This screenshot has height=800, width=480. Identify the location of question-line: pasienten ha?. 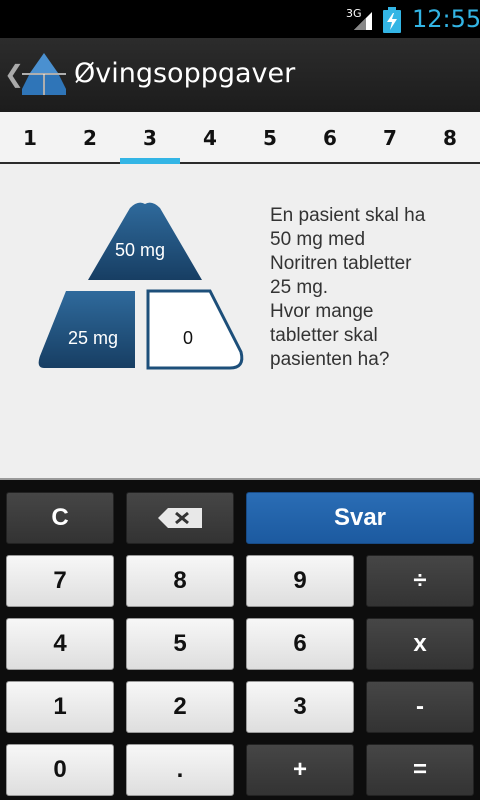
(330, 359).